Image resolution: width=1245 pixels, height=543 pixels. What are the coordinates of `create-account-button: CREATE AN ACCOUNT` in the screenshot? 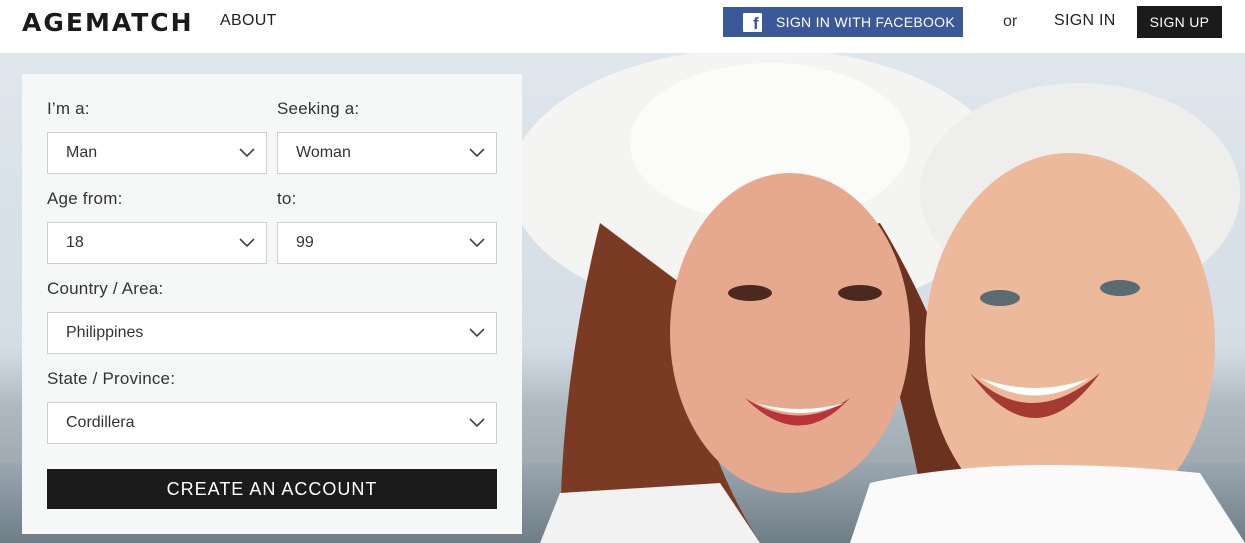 It's located at (272, 489).